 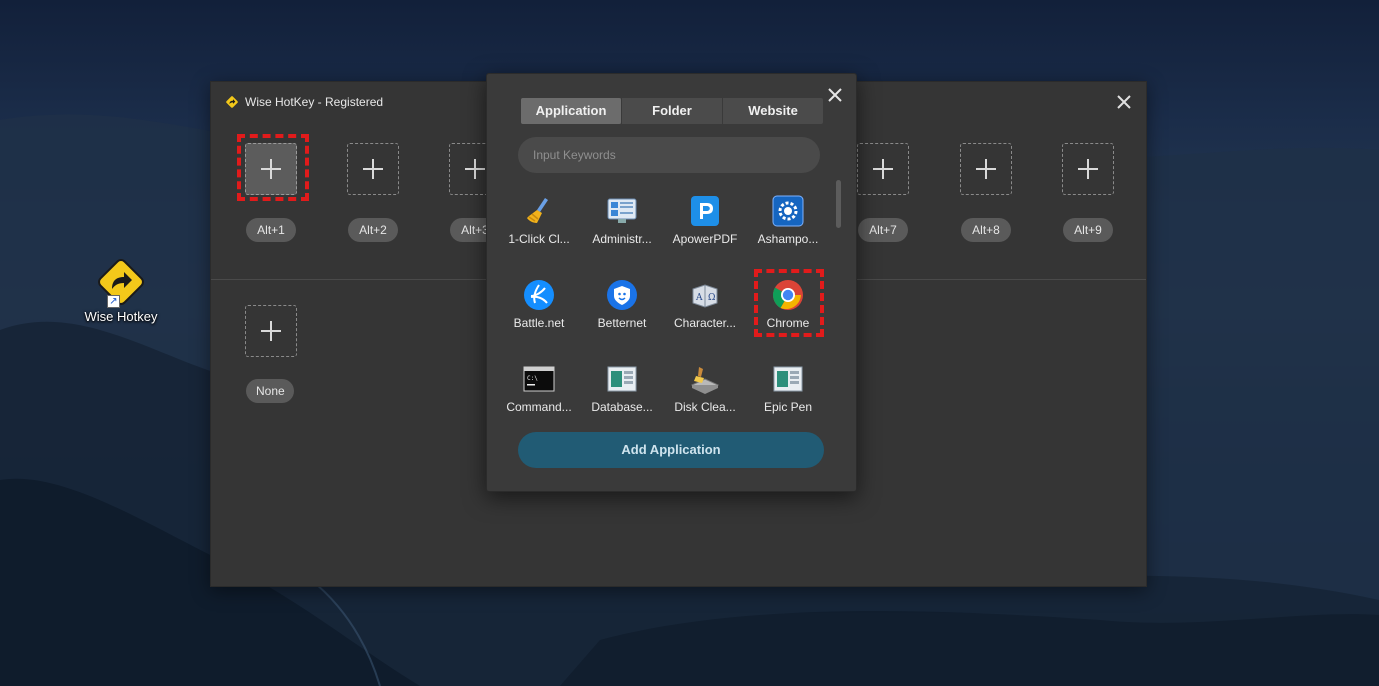 What do you see at coordinates (373, 230) in the screenshot?
I see `hotkey-label: Alt+2` at bounding box center [373, 230].